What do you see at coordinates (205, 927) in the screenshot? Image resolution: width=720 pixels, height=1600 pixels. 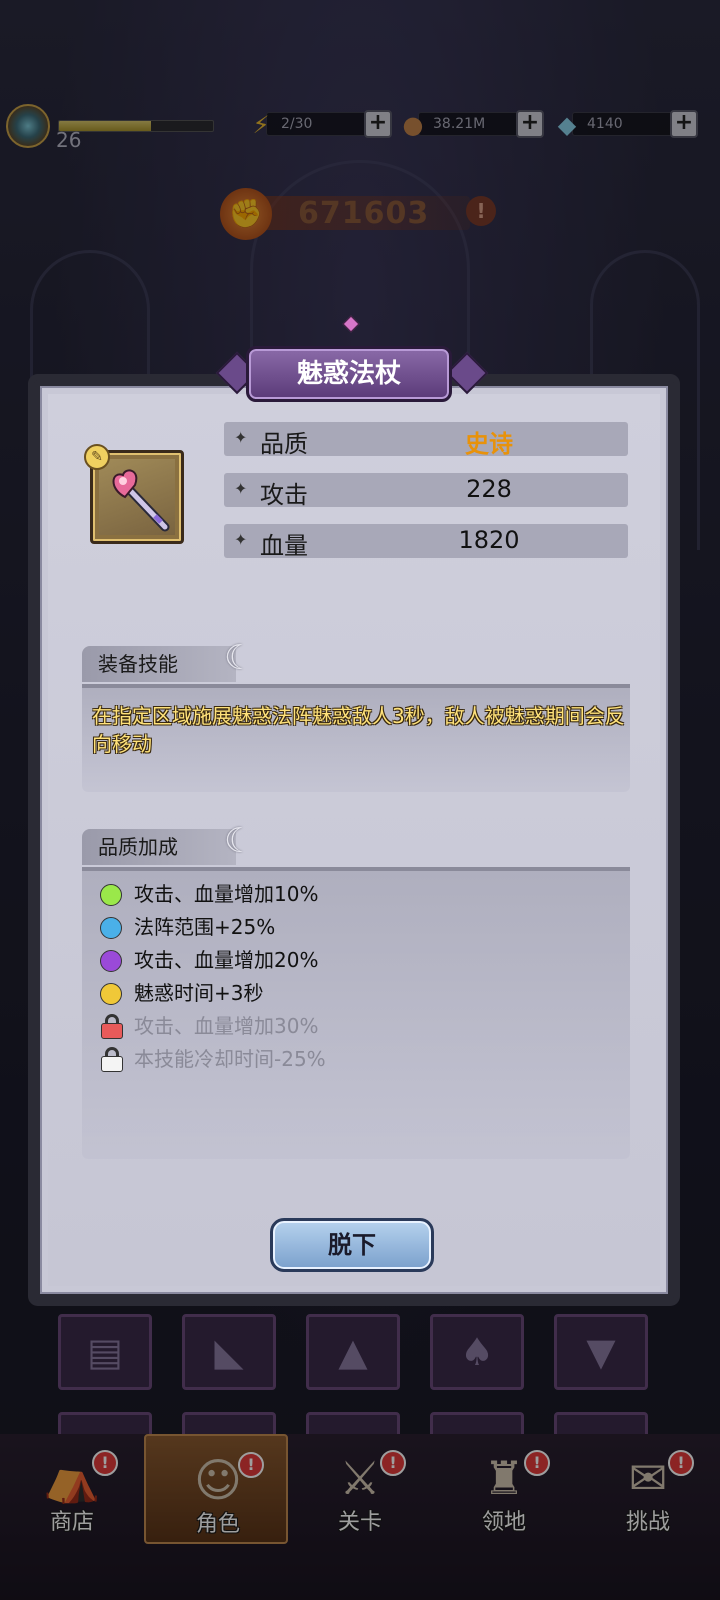 I see `bonus-text: 法阵范围+25%` at bounding box center [205, 927].